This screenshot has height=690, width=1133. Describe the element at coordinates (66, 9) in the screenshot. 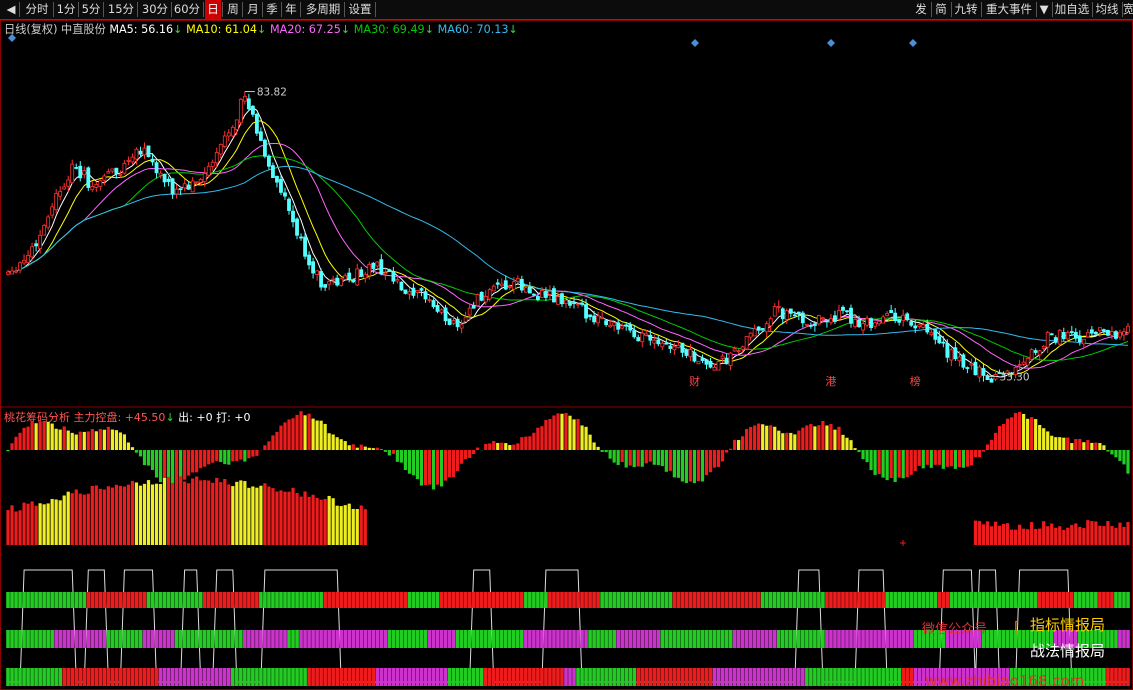

I see `toolbar-m1-button: 1分` at that location.